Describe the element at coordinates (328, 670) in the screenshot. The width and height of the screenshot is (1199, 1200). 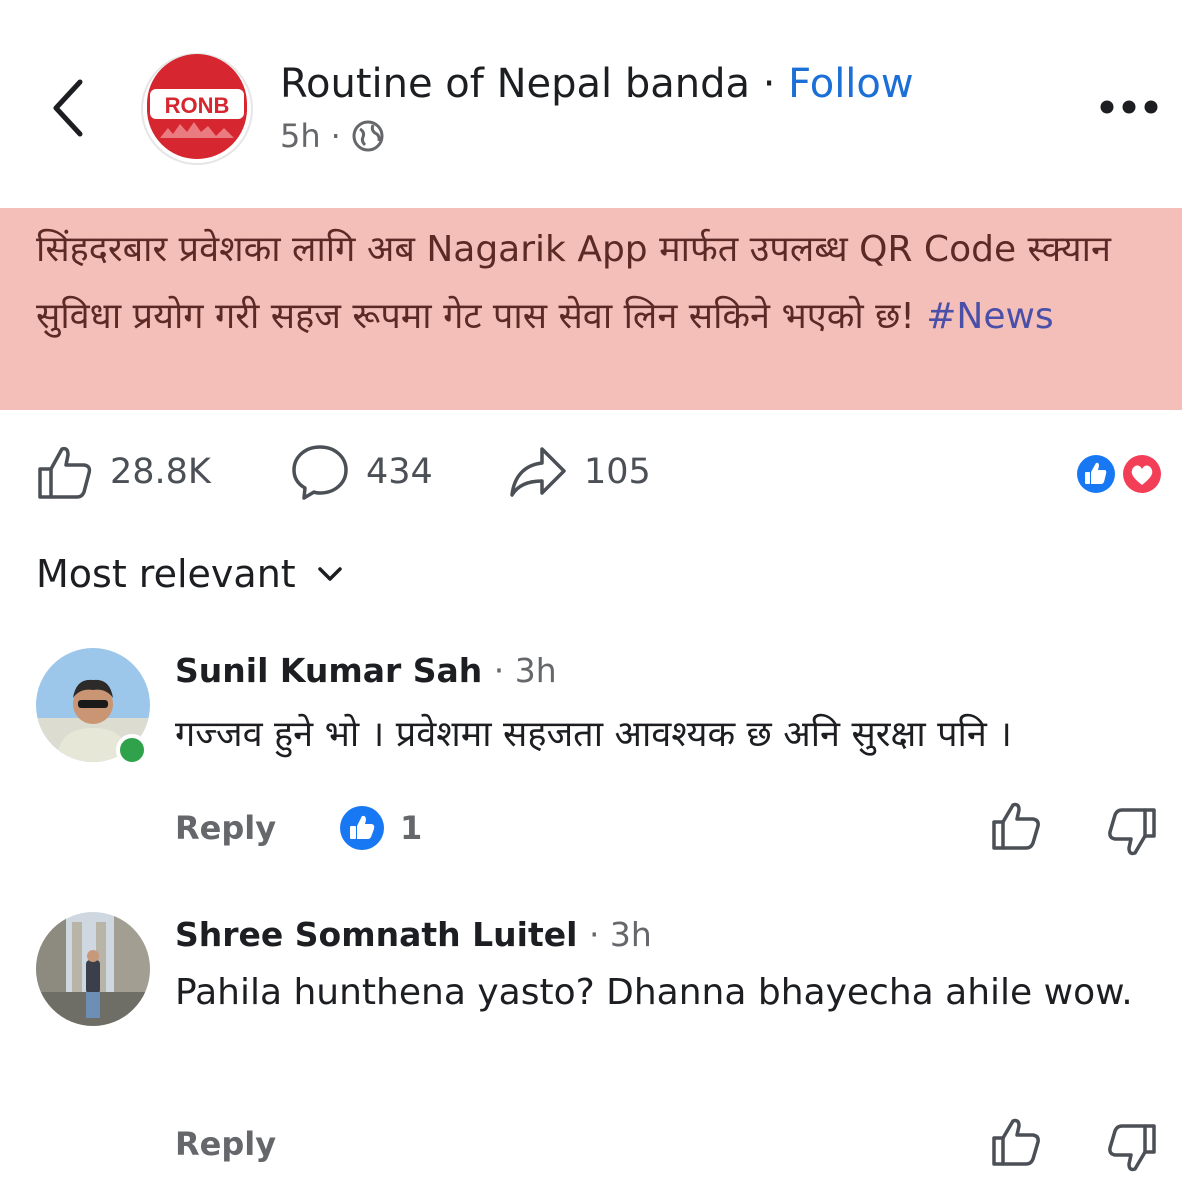
I see `comment-author: Sunil Kumar Sah` at that location.